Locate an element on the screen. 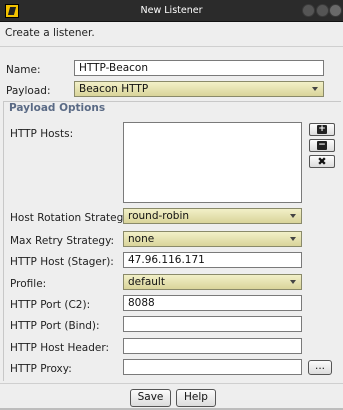 The image size is (343, 410). minimize-button is located at coordinates (308, 10).